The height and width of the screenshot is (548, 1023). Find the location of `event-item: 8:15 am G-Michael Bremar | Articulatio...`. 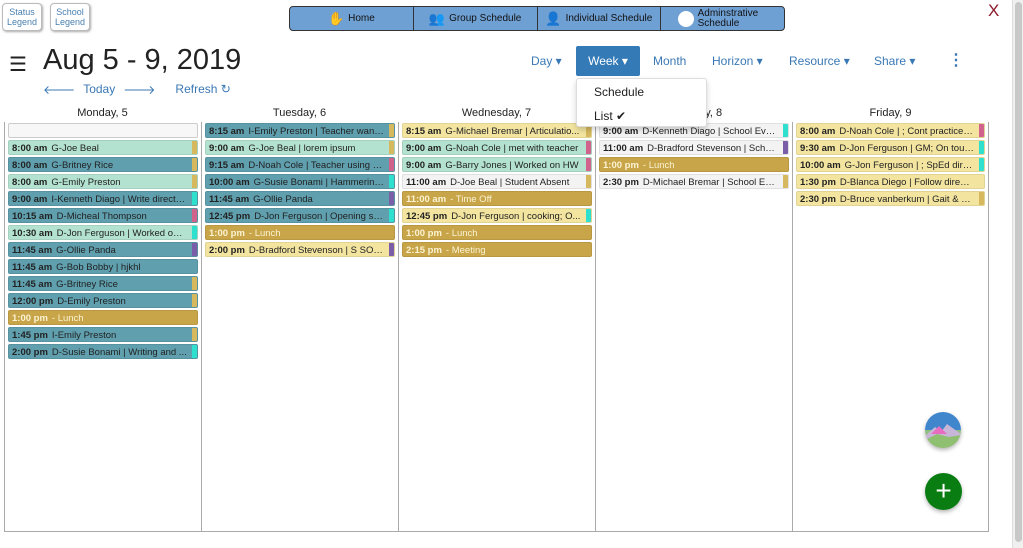

event-item: 8:15 am G-Michael Bremar | Articulatio... is located at coordinates (497, 130).